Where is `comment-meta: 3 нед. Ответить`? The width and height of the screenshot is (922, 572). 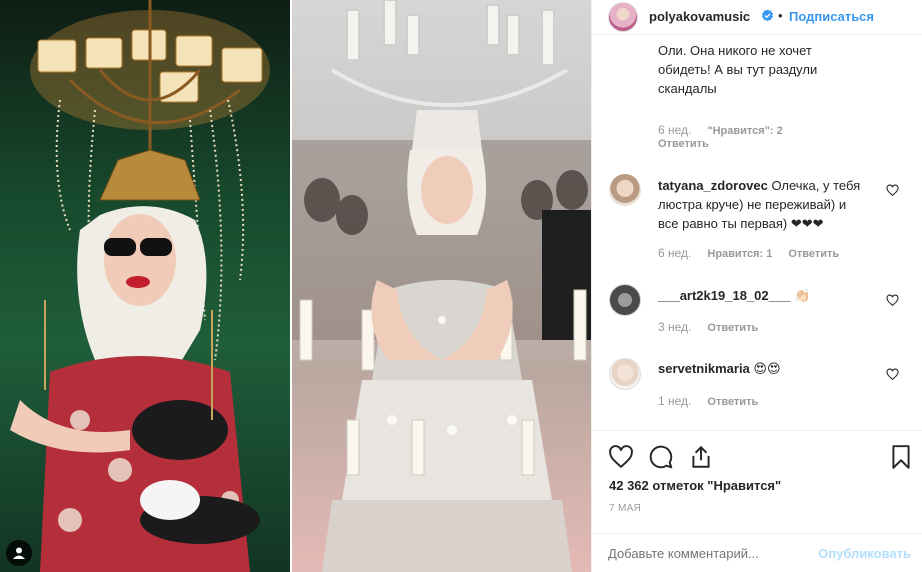 comment-meta: 3 нед. Ответить is located at coordinates (716, 327).